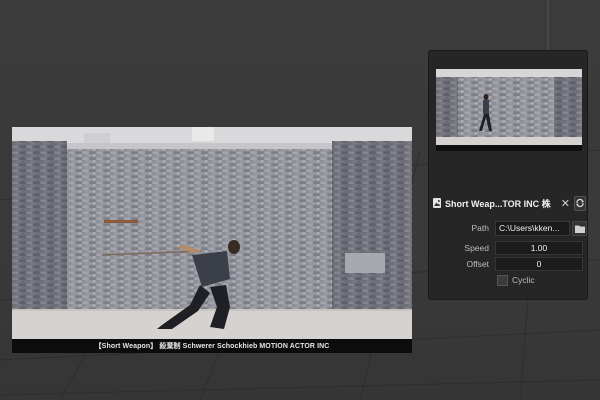 The height and width of the screenshot is (400, 600). I want to click on panel-header: Short Weap...TOR INC 株 ✕, so click(509, 203).